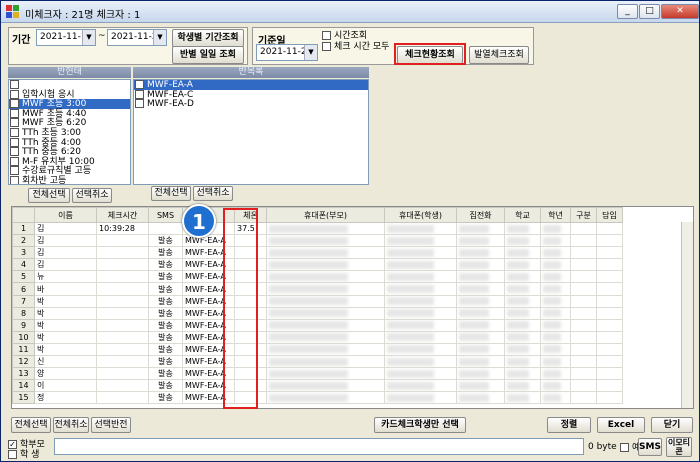 The image size is (700, 462). What do you see at coordinates (165, 215) in the screenshot?
I see `column-header: SMS` at bounding box center [165, 215].